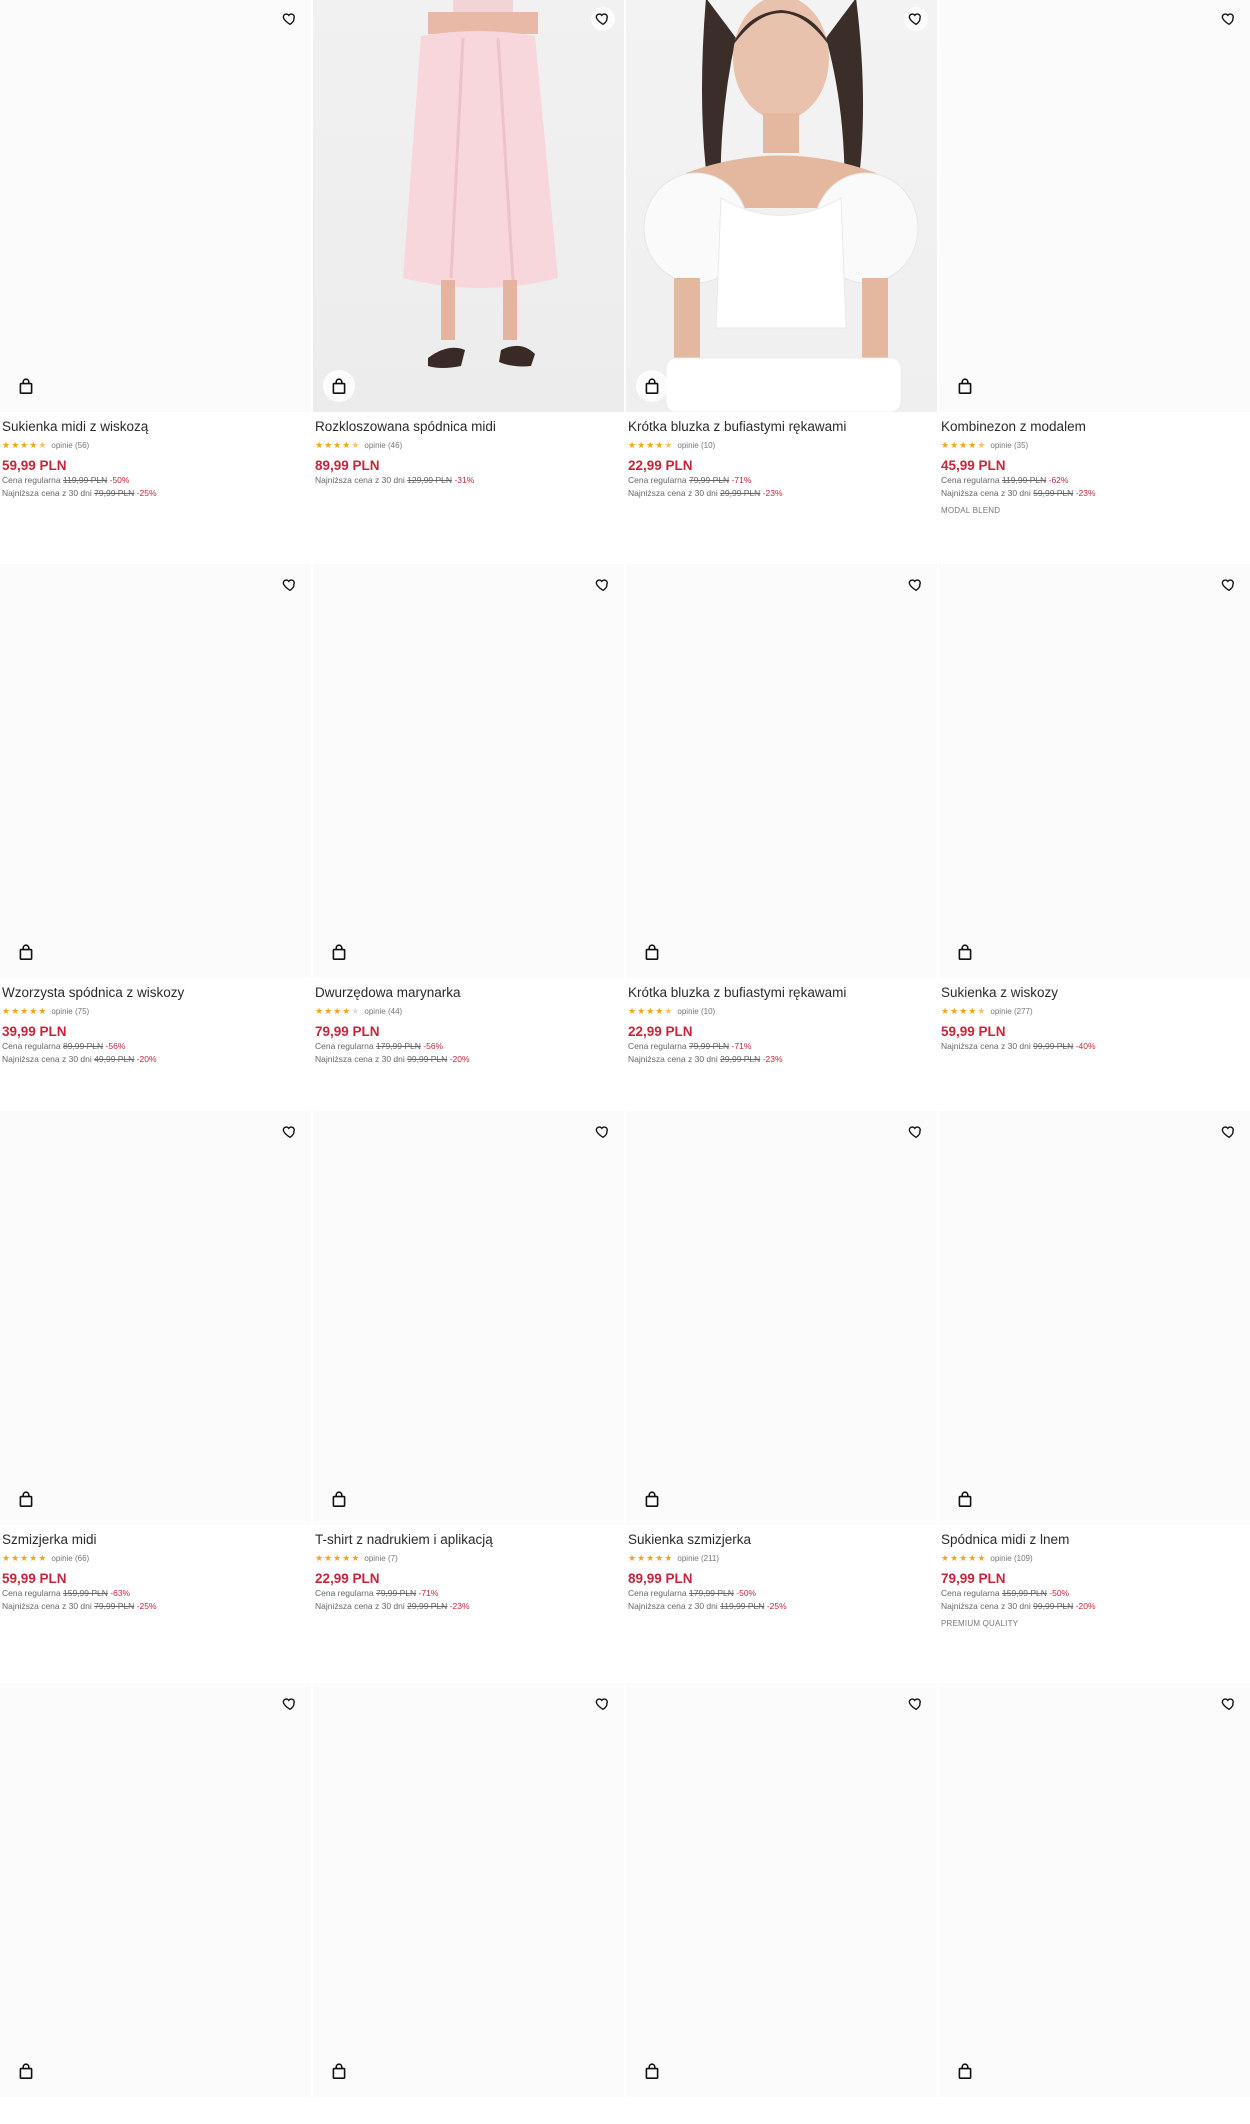  What do you see at coordinates (468, 993) in the screenshot?
I see `product-name: Dwurzędowa marynarka` at bounding box center [468, 993].